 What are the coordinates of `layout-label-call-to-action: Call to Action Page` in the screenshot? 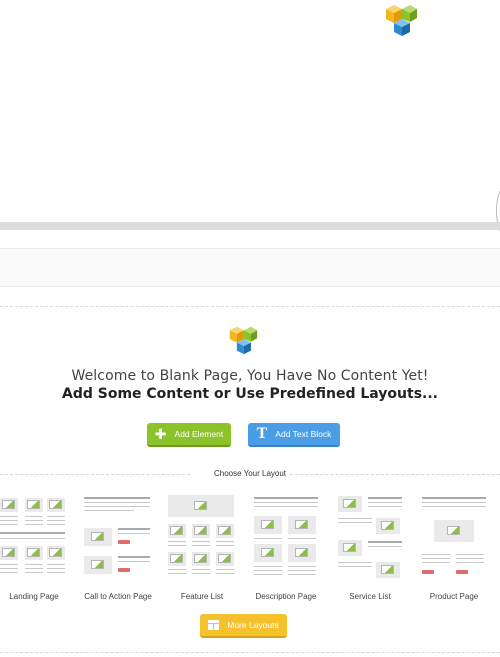 It's located at (118, 596).